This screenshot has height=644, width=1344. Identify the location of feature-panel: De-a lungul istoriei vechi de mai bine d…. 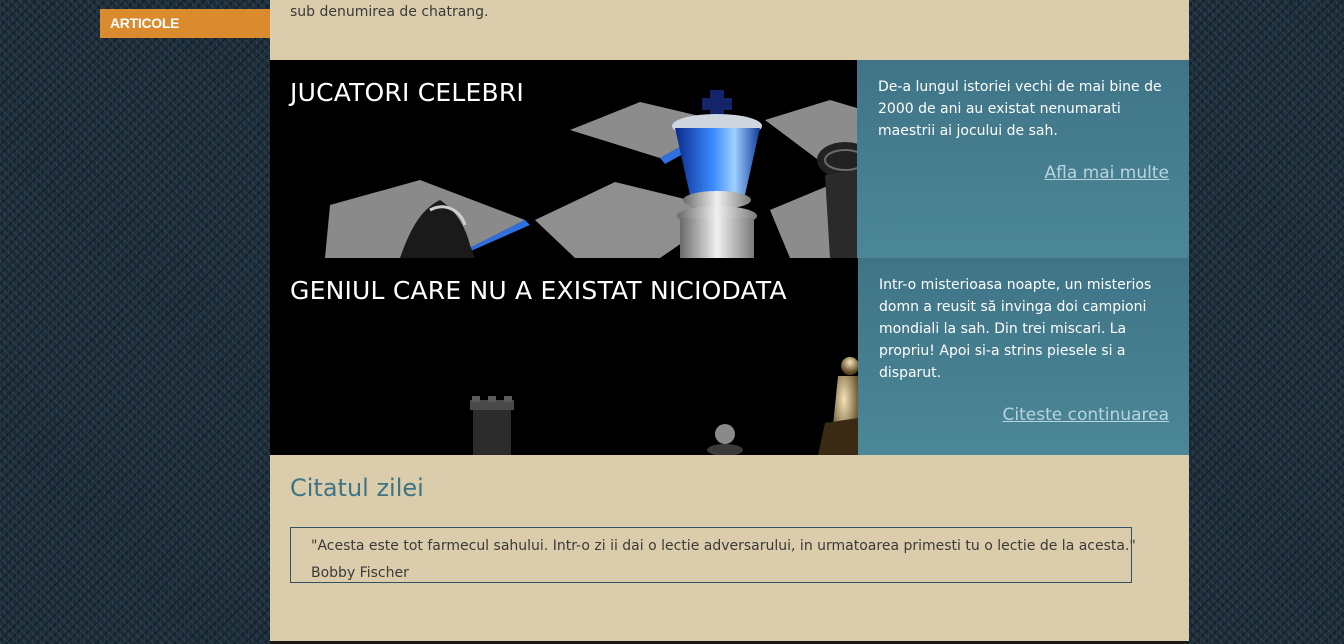
(1023, 159).